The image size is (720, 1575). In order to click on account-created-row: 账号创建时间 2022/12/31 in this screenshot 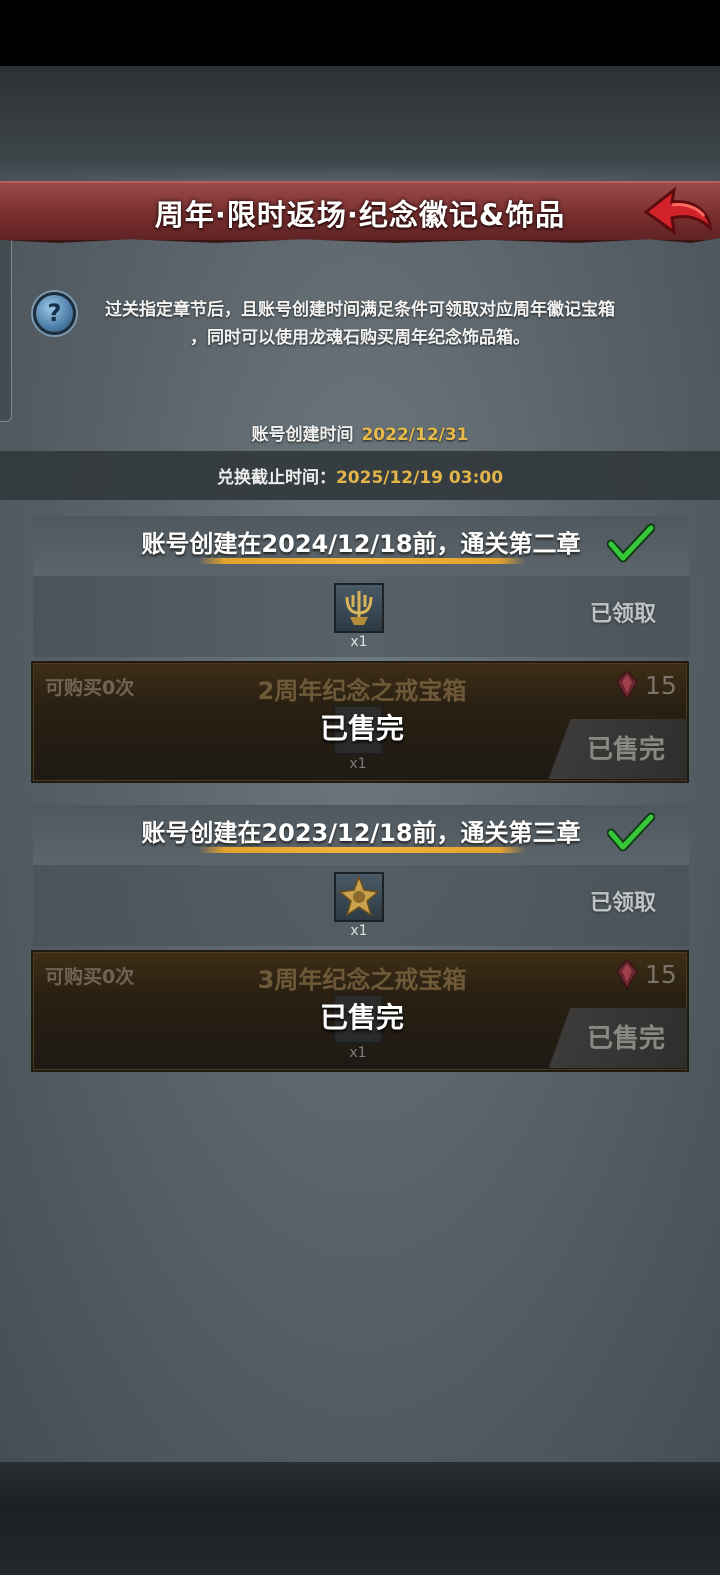, I will do `click(360, 432)`.